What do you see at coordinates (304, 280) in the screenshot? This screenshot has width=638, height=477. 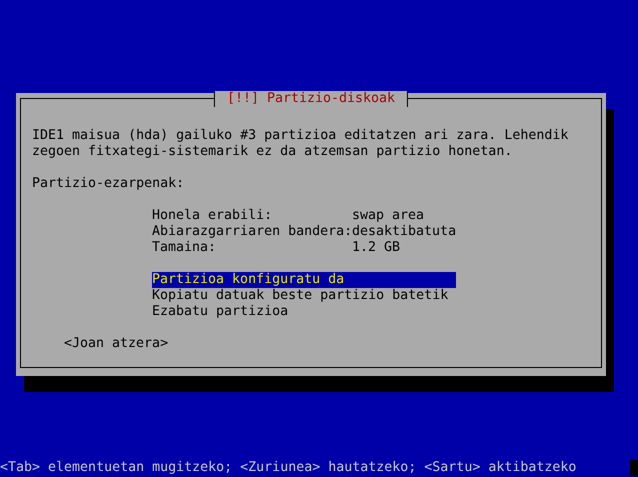 I see `menu-item: Partizioa konfiguratu da` at bounding box center [304, 280].